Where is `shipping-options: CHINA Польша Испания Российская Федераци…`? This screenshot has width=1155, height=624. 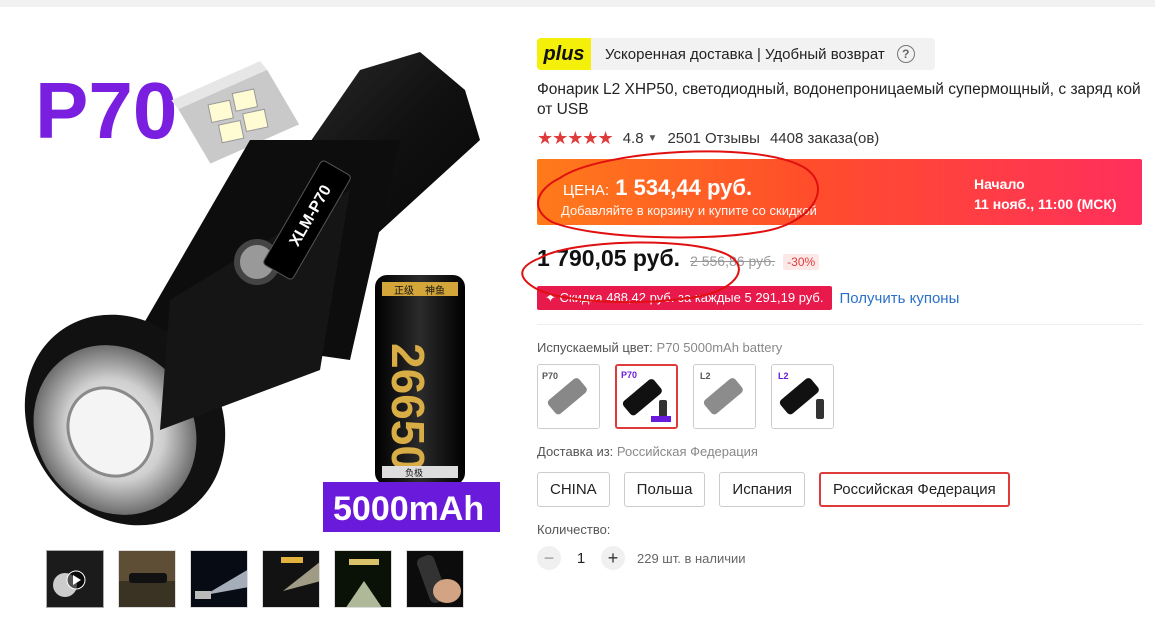
shipping-options: CHINA Польша Испания Российская Федераци… is located at coordinates (839, 489).